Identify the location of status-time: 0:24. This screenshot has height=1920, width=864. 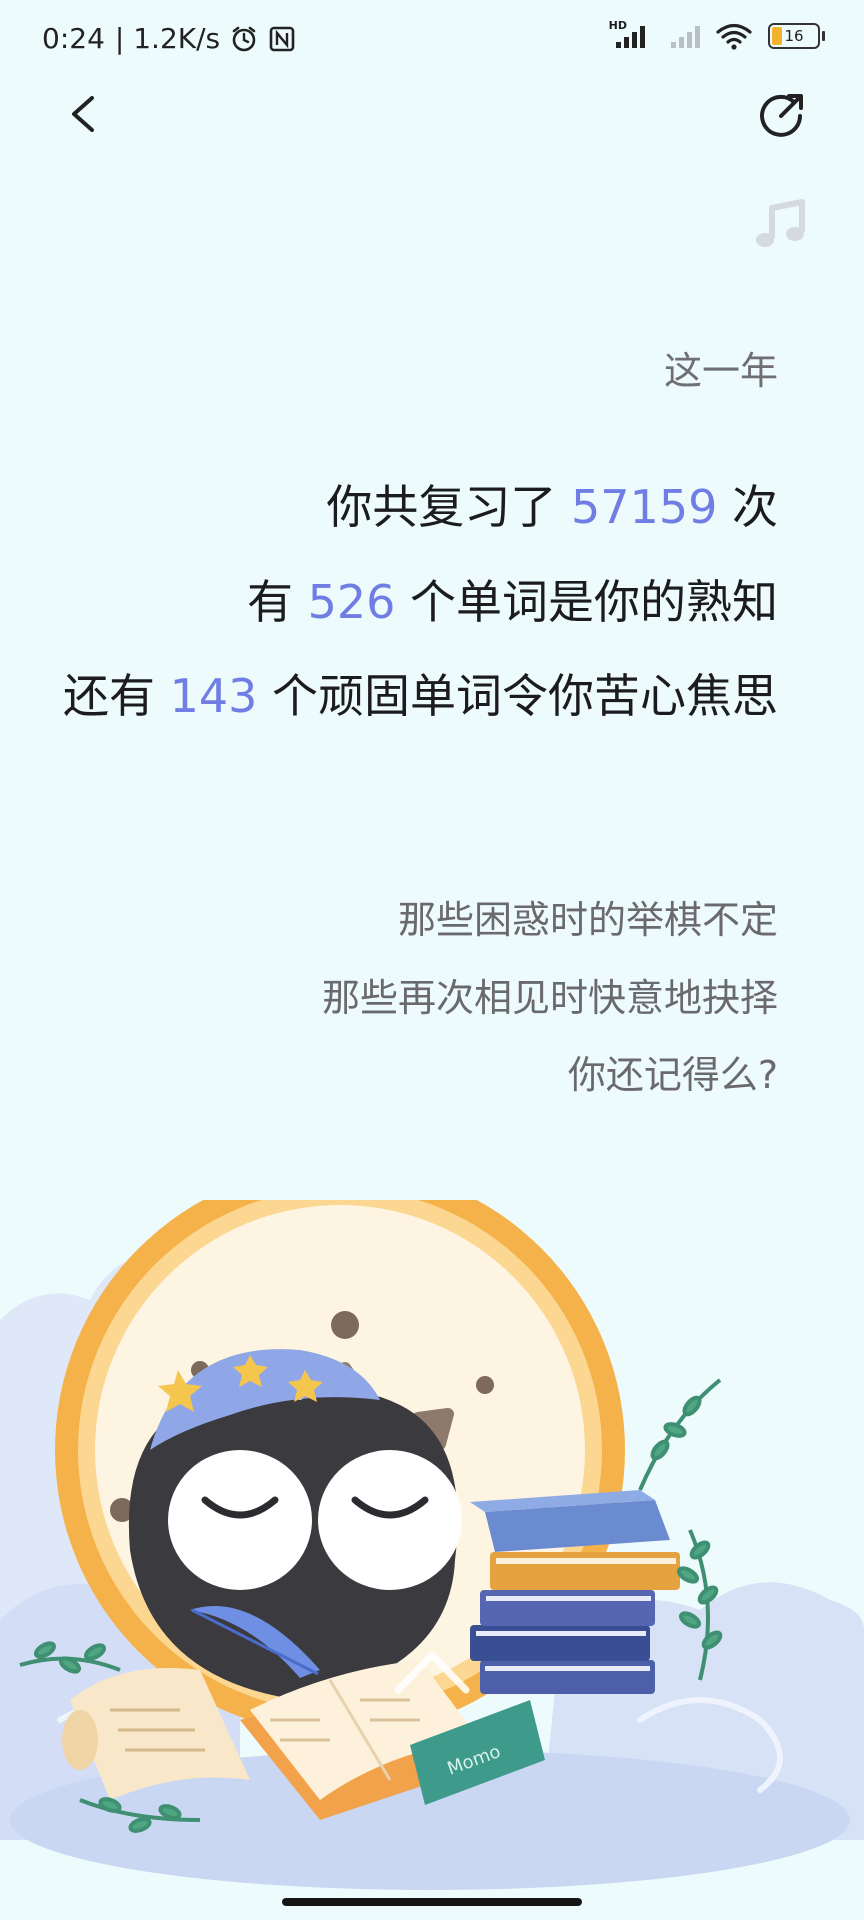
(73, 38).